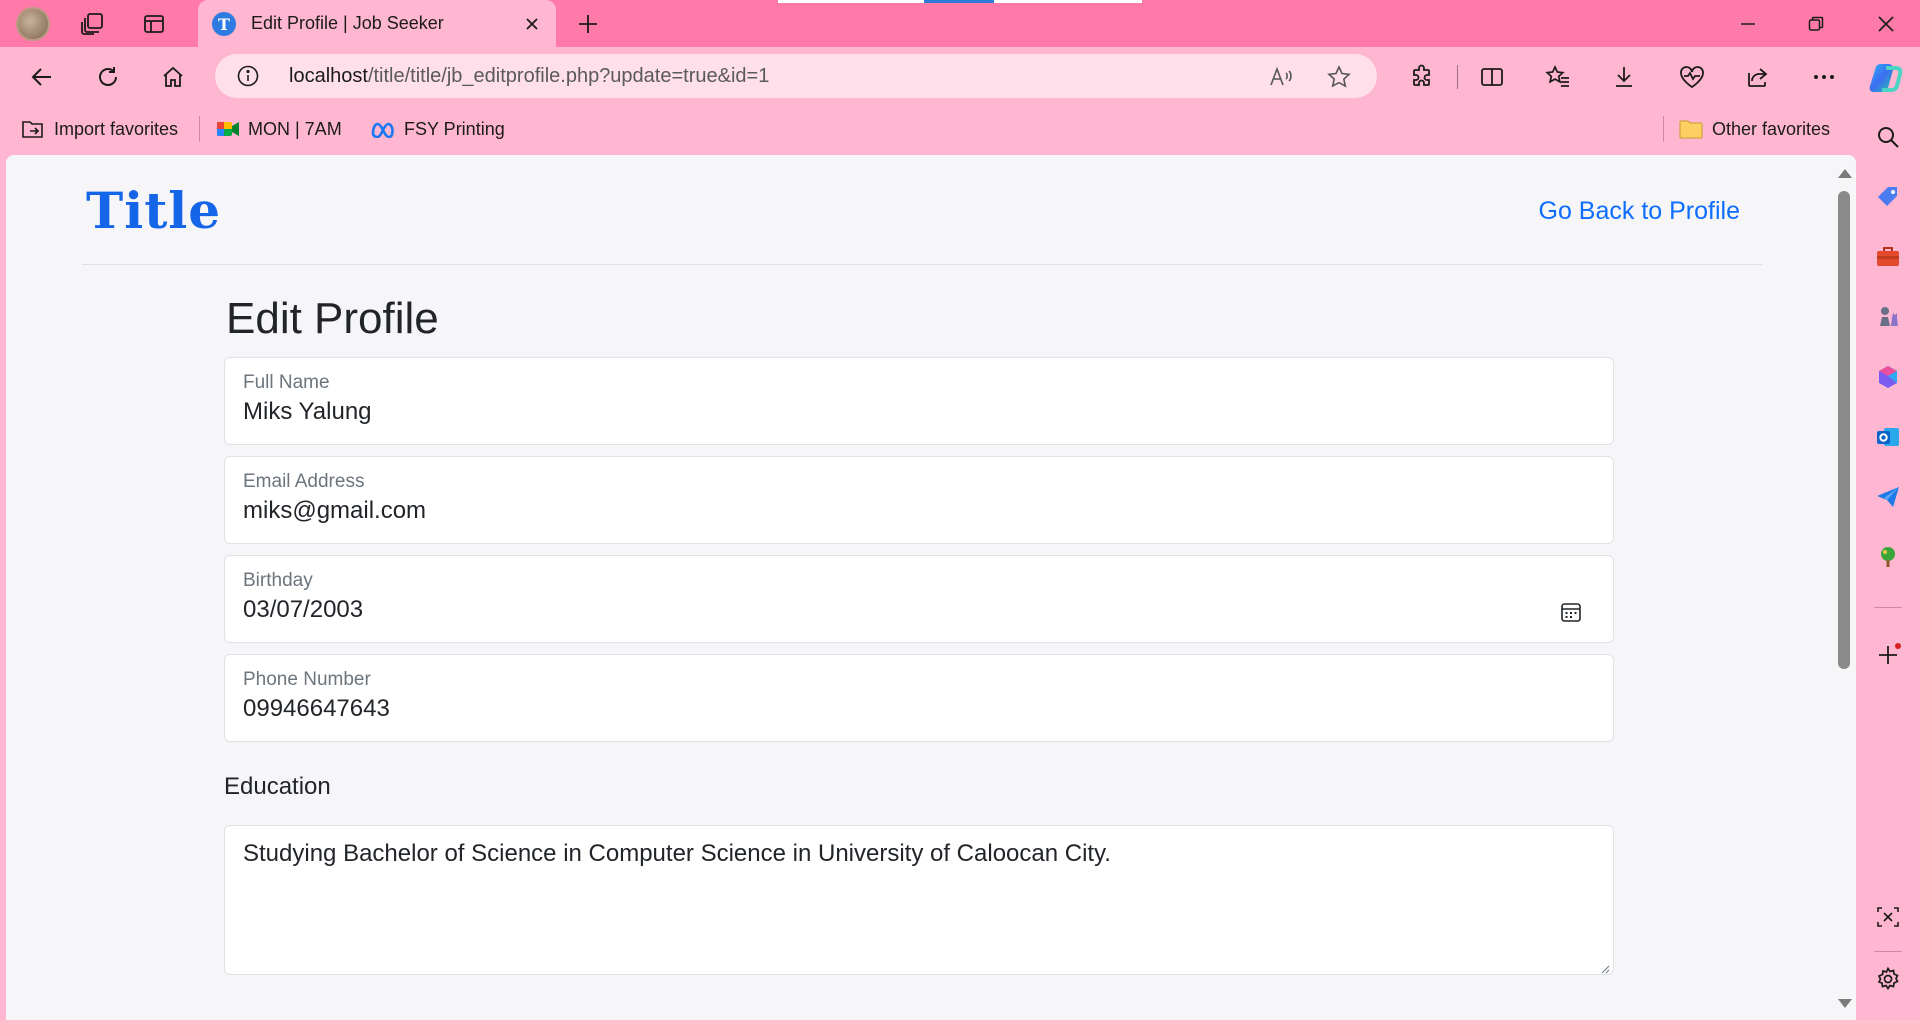 This screenshot has height=1020, width=1920. Describe the element at coordinates (108, 77) in the screenshot. I see `refresh-icon` at that location.